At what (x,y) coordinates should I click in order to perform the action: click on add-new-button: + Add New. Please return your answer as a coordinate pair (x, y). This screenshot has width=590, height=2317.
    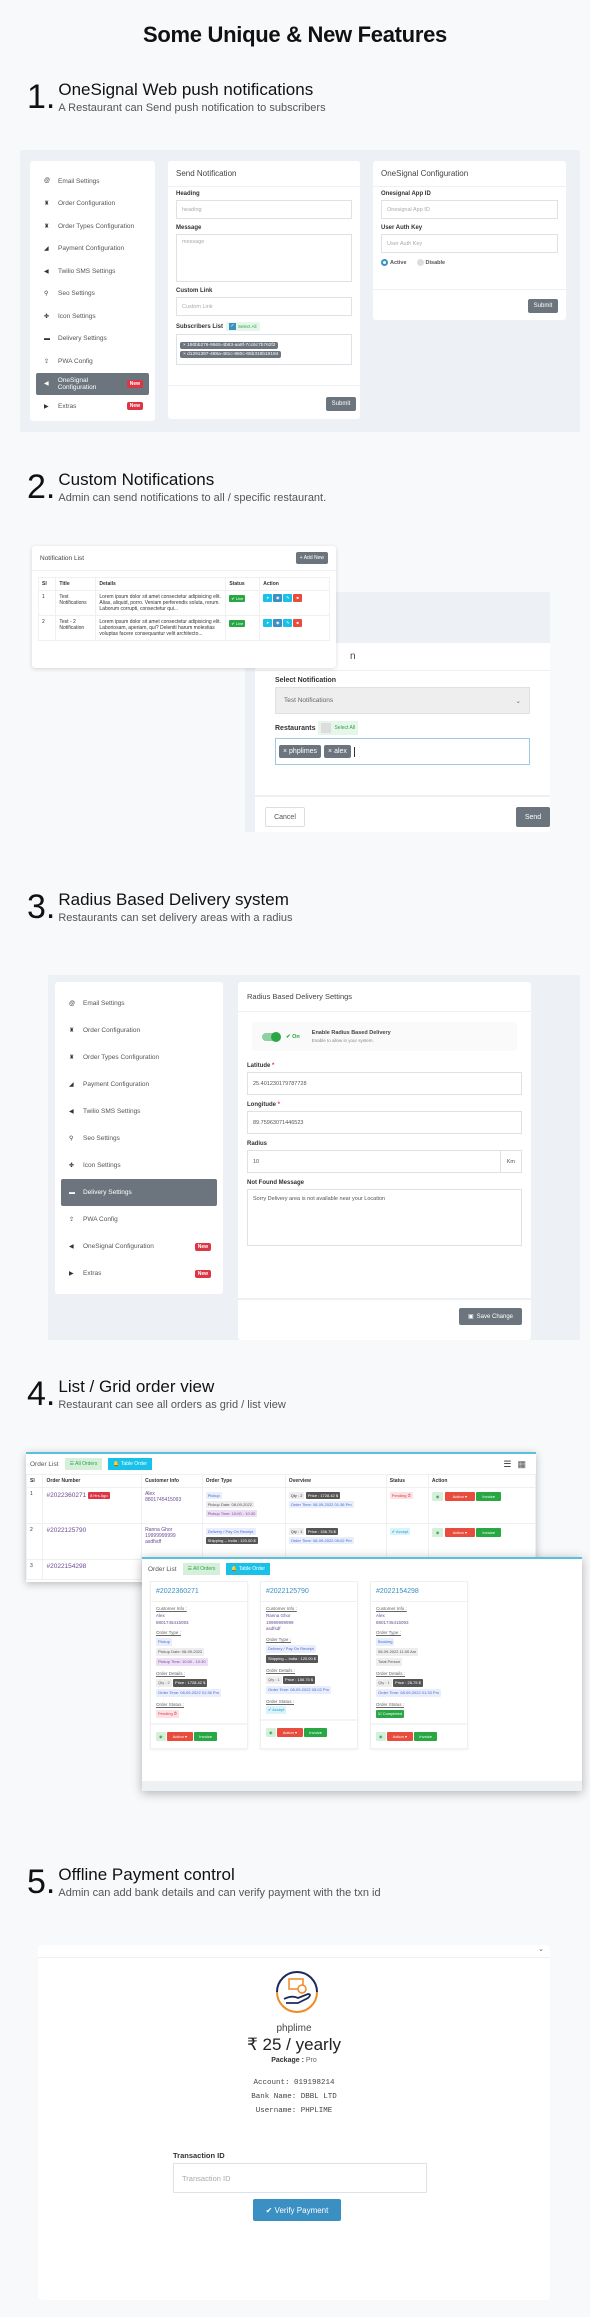
    Looking at the image, I should click on (311, 558).